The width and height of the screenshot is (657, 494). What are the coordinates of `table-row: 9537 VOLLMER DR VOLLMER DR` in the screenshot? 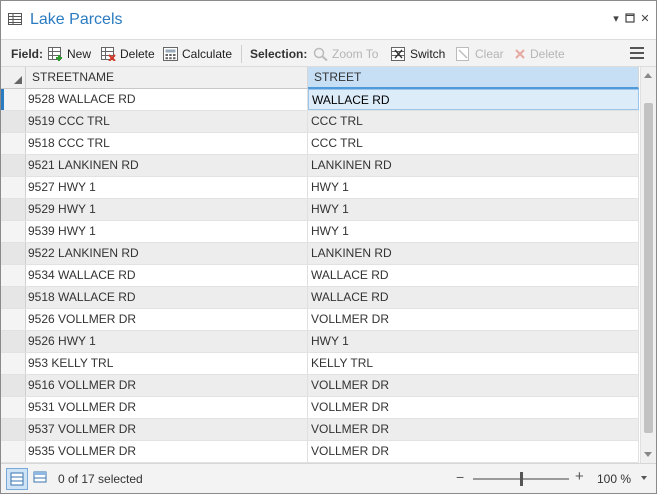 It's located at (320, 430).